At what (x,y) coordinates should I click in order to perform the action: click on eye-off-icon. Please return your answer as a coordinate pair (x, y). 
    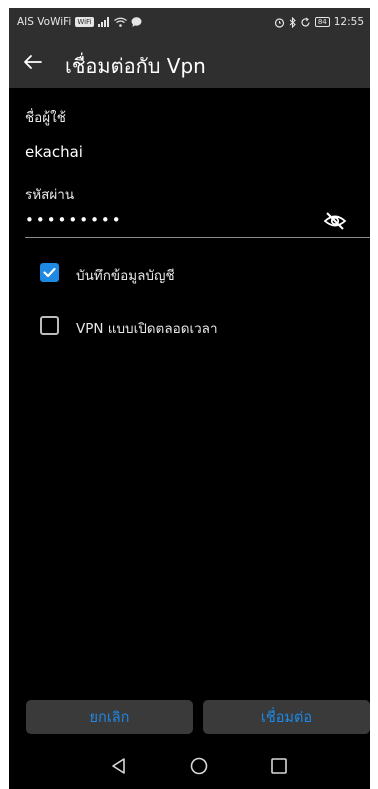
    Looking at the image, I should click on (335, 221).